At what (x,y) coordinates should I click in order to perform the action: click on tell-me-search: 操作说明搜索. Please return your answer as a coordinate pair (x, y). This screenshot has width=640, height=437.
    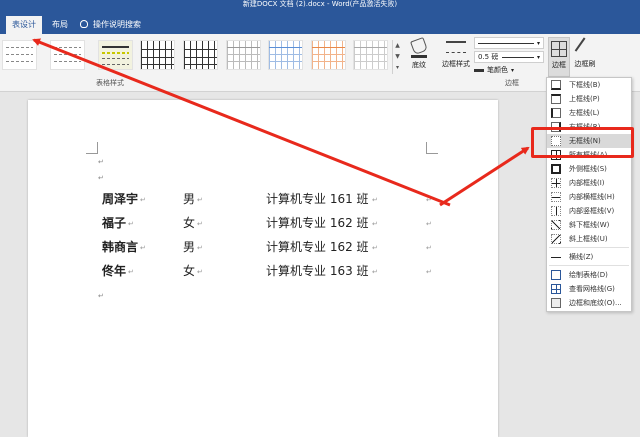
    Looking at the image, I should click on (110, 25).